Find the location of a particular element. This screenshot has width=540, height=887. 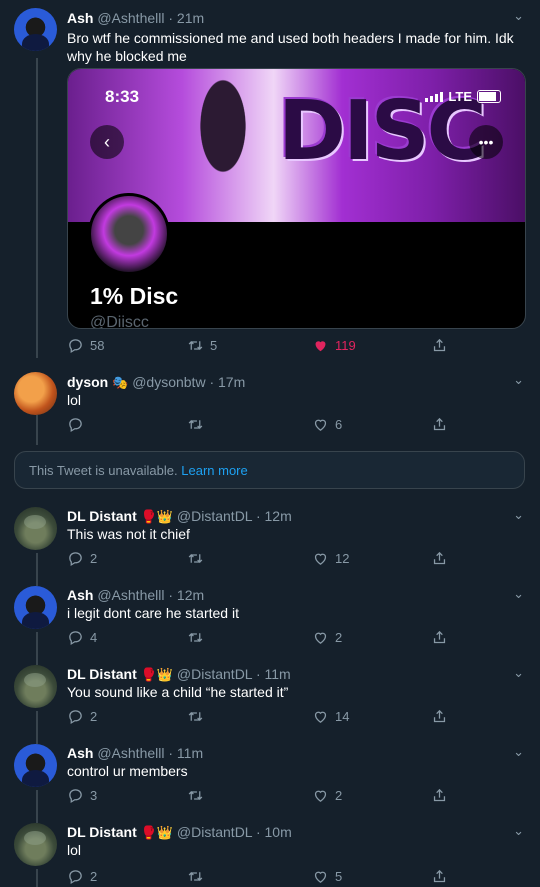

like-button: 12 is located at coordinates (330, 558).